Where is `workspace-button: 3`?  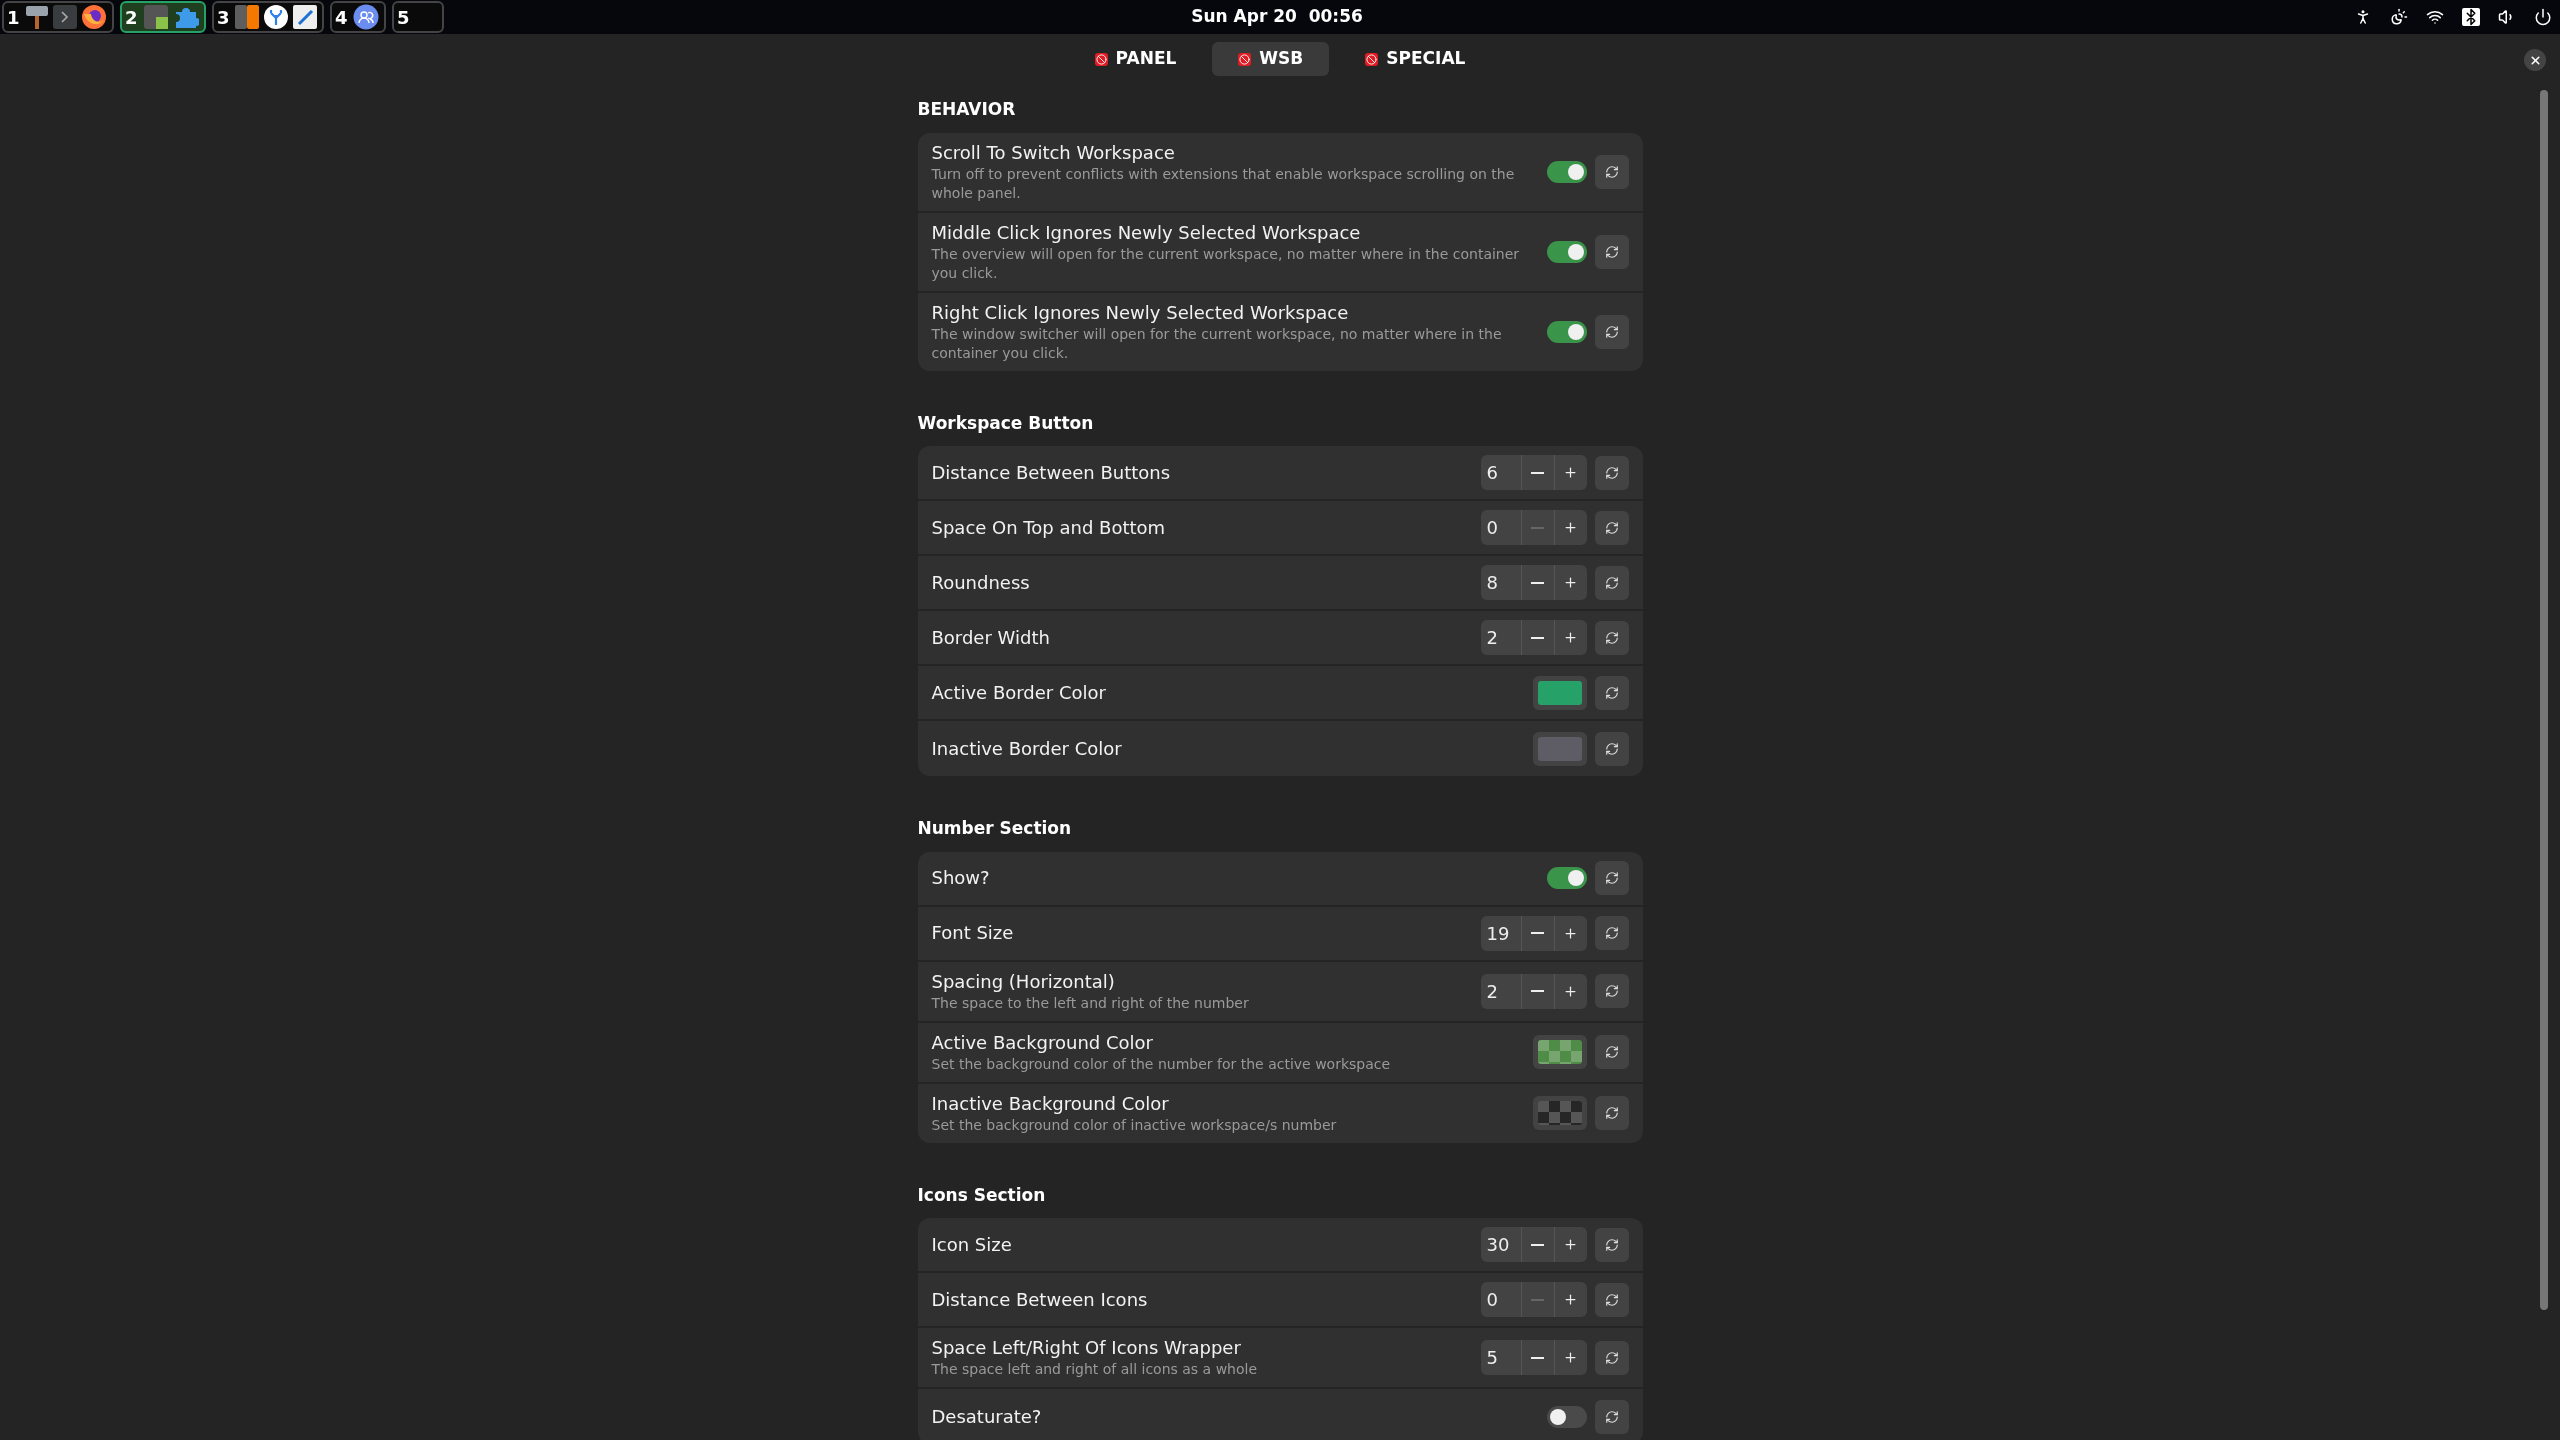 workspace-button: 3 is located at coordinates (268, 17).